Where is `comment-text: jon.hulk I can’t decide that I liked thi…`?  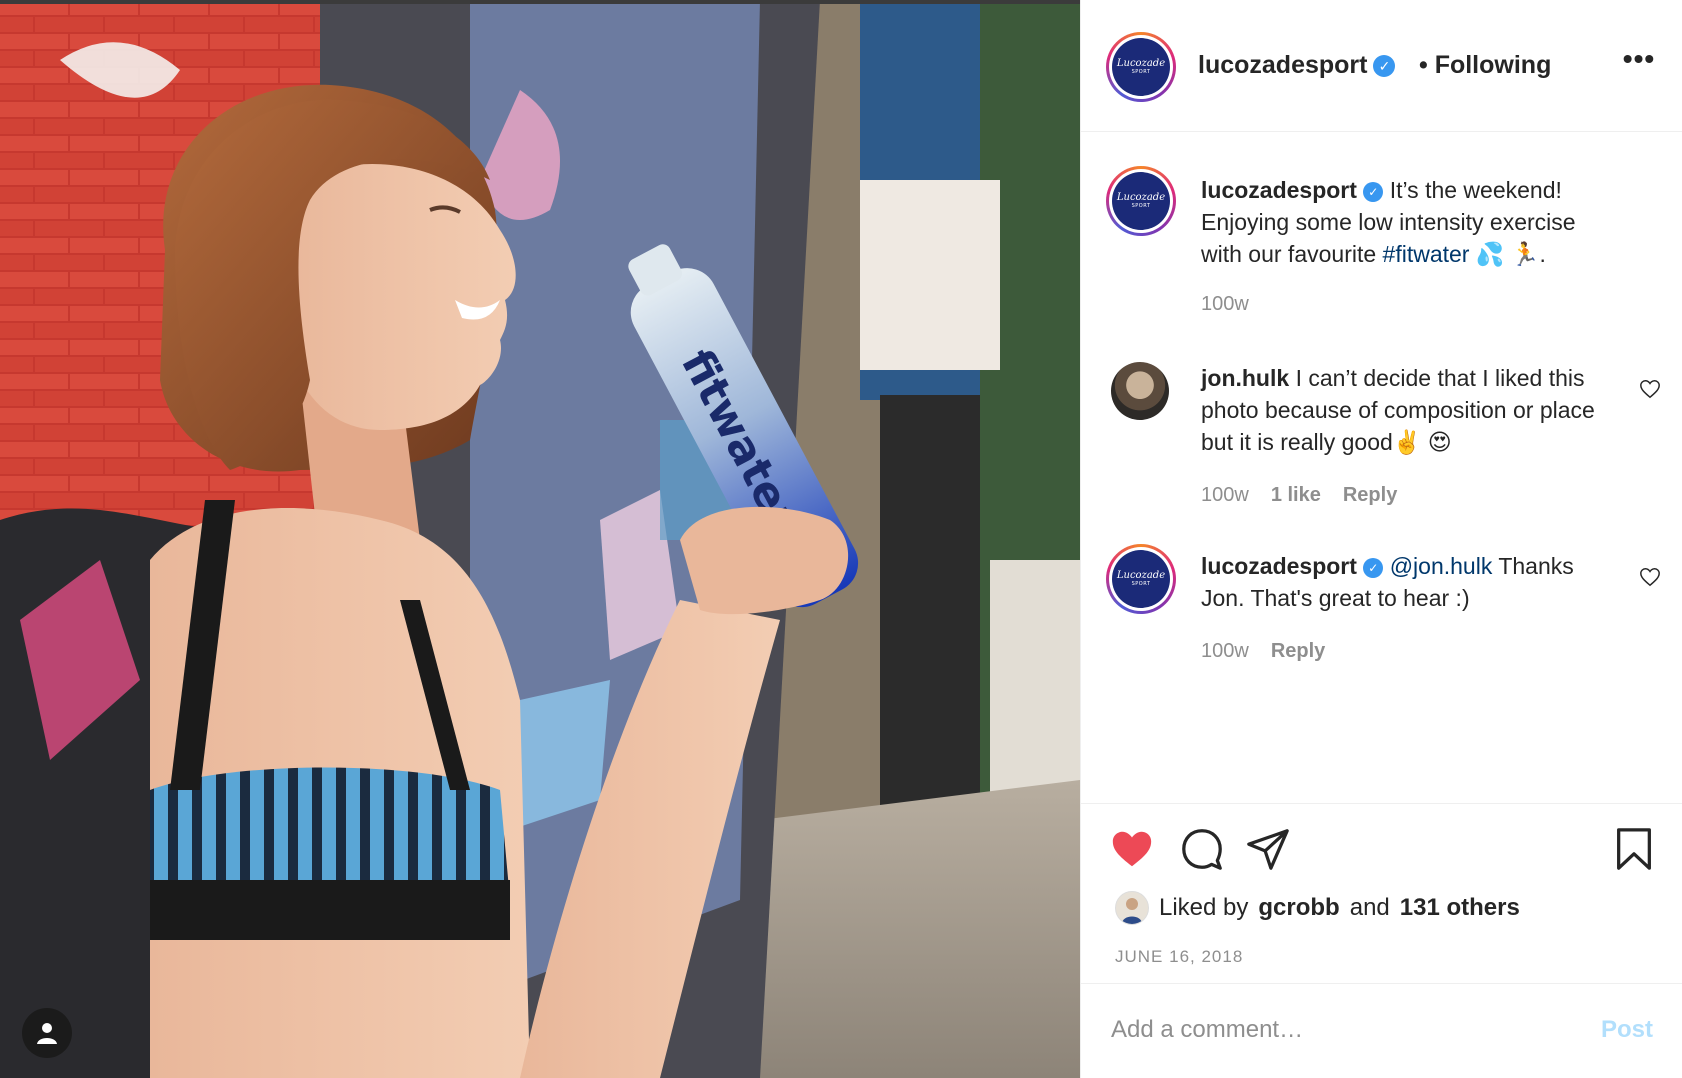 comment-text: jon.hulk I can’t decide that I liked thi… is located at coordinates (1411, 410).